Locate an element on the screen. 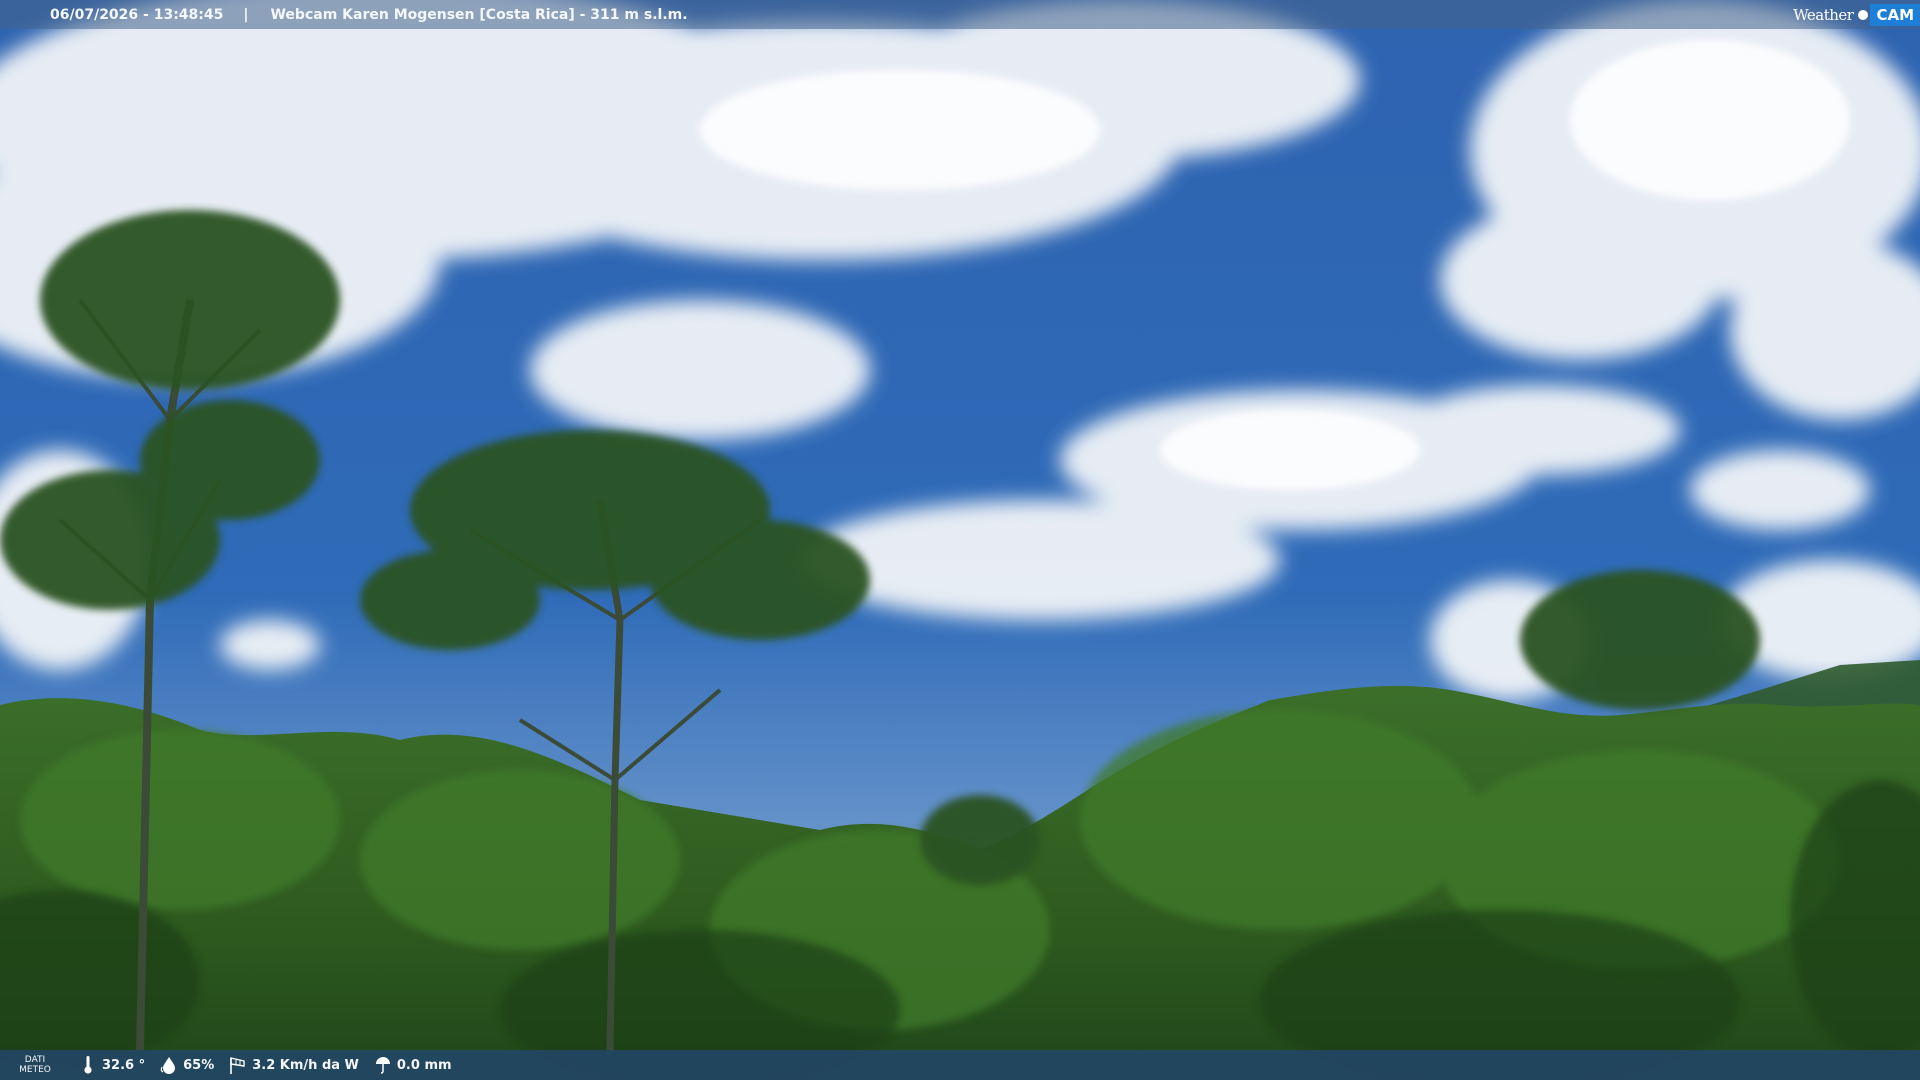  rain-reading: 0.0 mm is located at coordinates (412, 1065).